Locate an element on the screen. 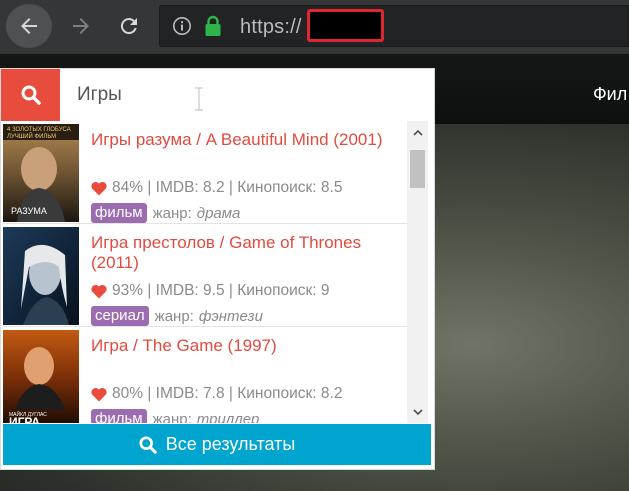 Image resolution: width=629 pixels, height=491 pixels. info-icon is located at coordinates (182, 26).